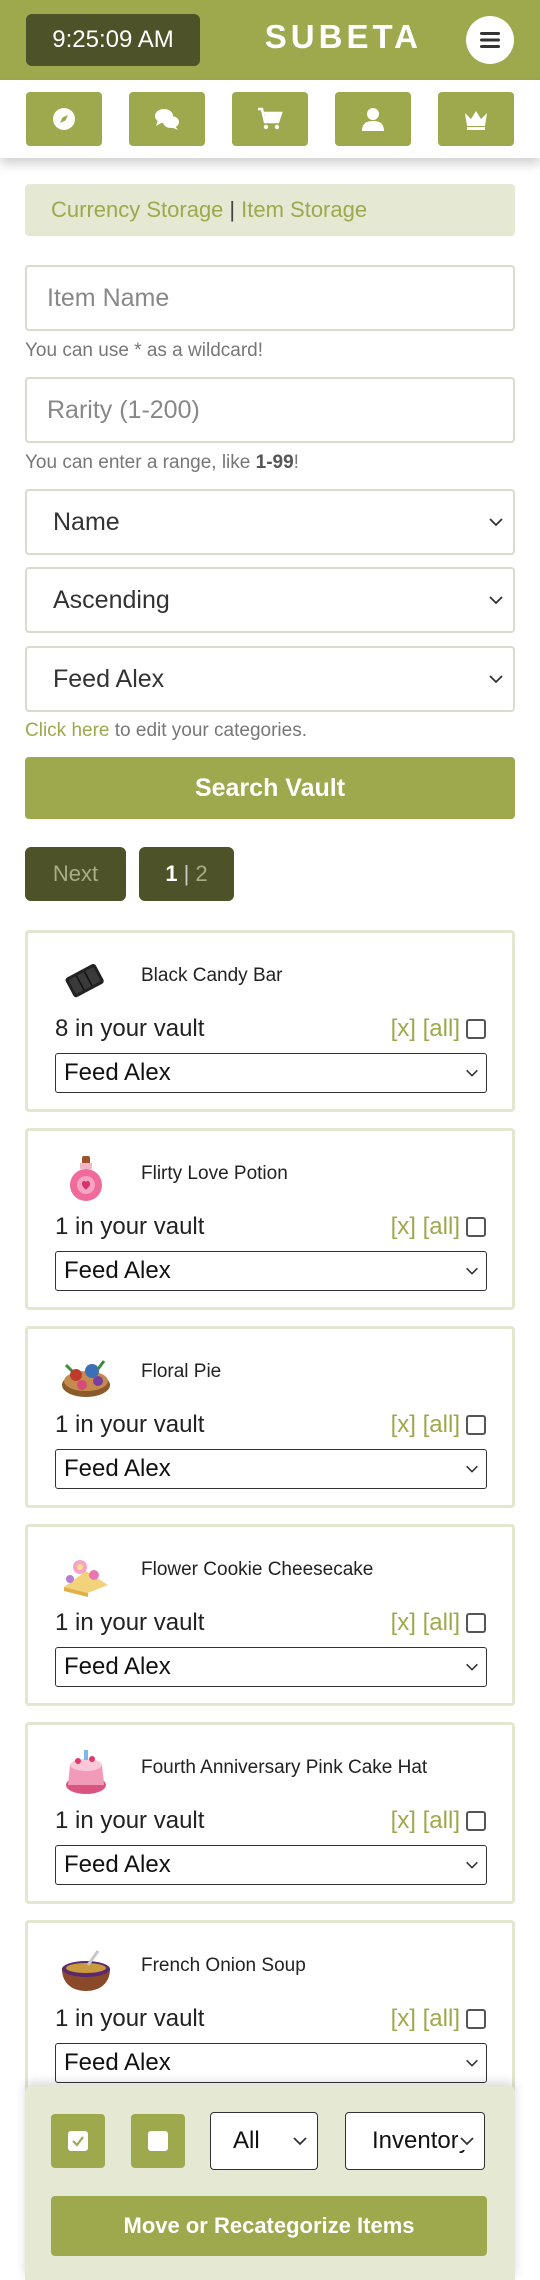  Describe the element at coordinates (86, 1772) in the screenshot. I see `pink-cake-hat-image` at that location.